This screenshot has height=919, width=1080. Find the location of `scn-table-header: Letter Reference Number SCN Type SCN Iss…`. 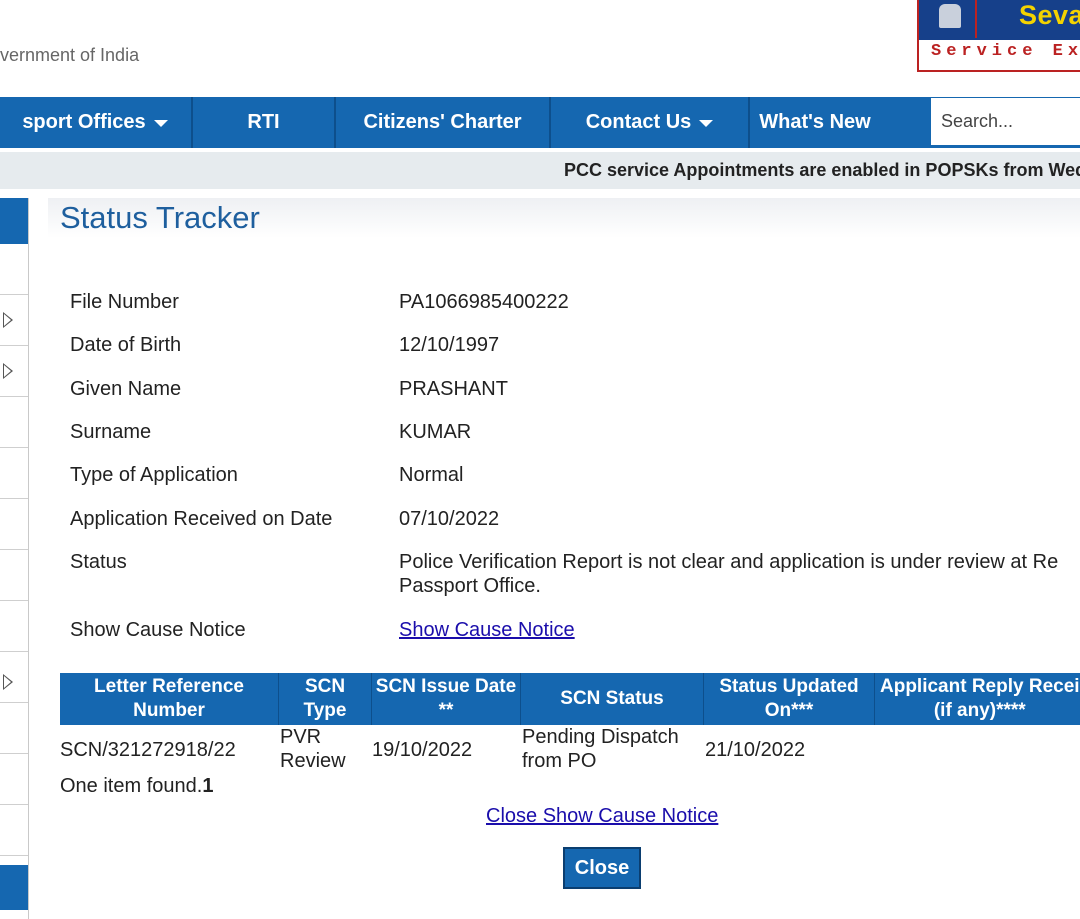

scn-table-header: Letter Reference Number SCN Type SCN Iss… is located at coordinates (570, 699).